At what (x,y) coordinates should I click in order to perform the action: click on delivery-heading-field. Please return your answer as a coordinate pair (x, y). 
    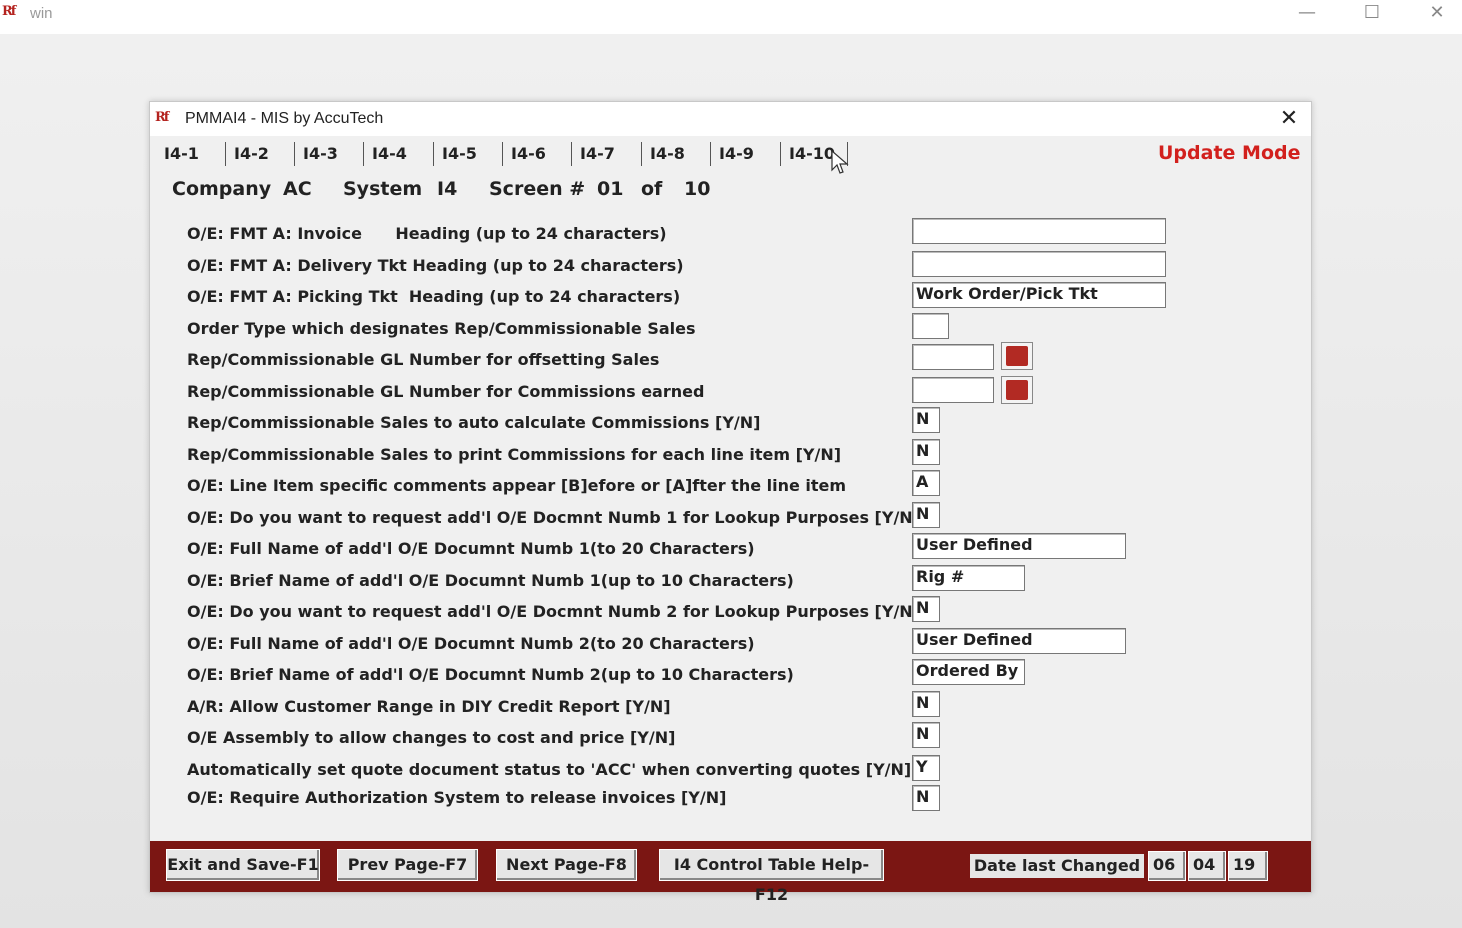
    Looking at the image, I should click on (1039, 264).